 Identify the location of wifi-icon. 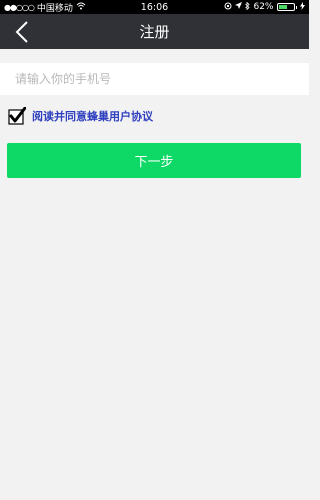
(81, 7).